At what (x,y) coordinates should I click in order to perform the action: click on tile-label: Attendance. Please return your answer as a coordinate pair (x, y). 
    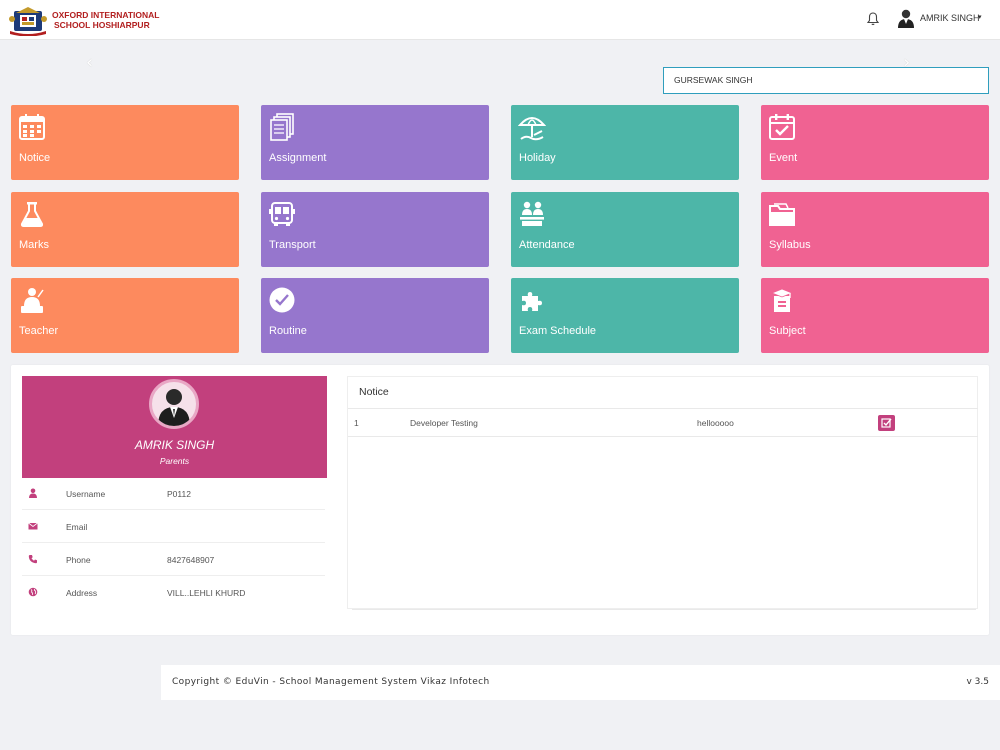
    Looking at the image, I should click on (547, 245).